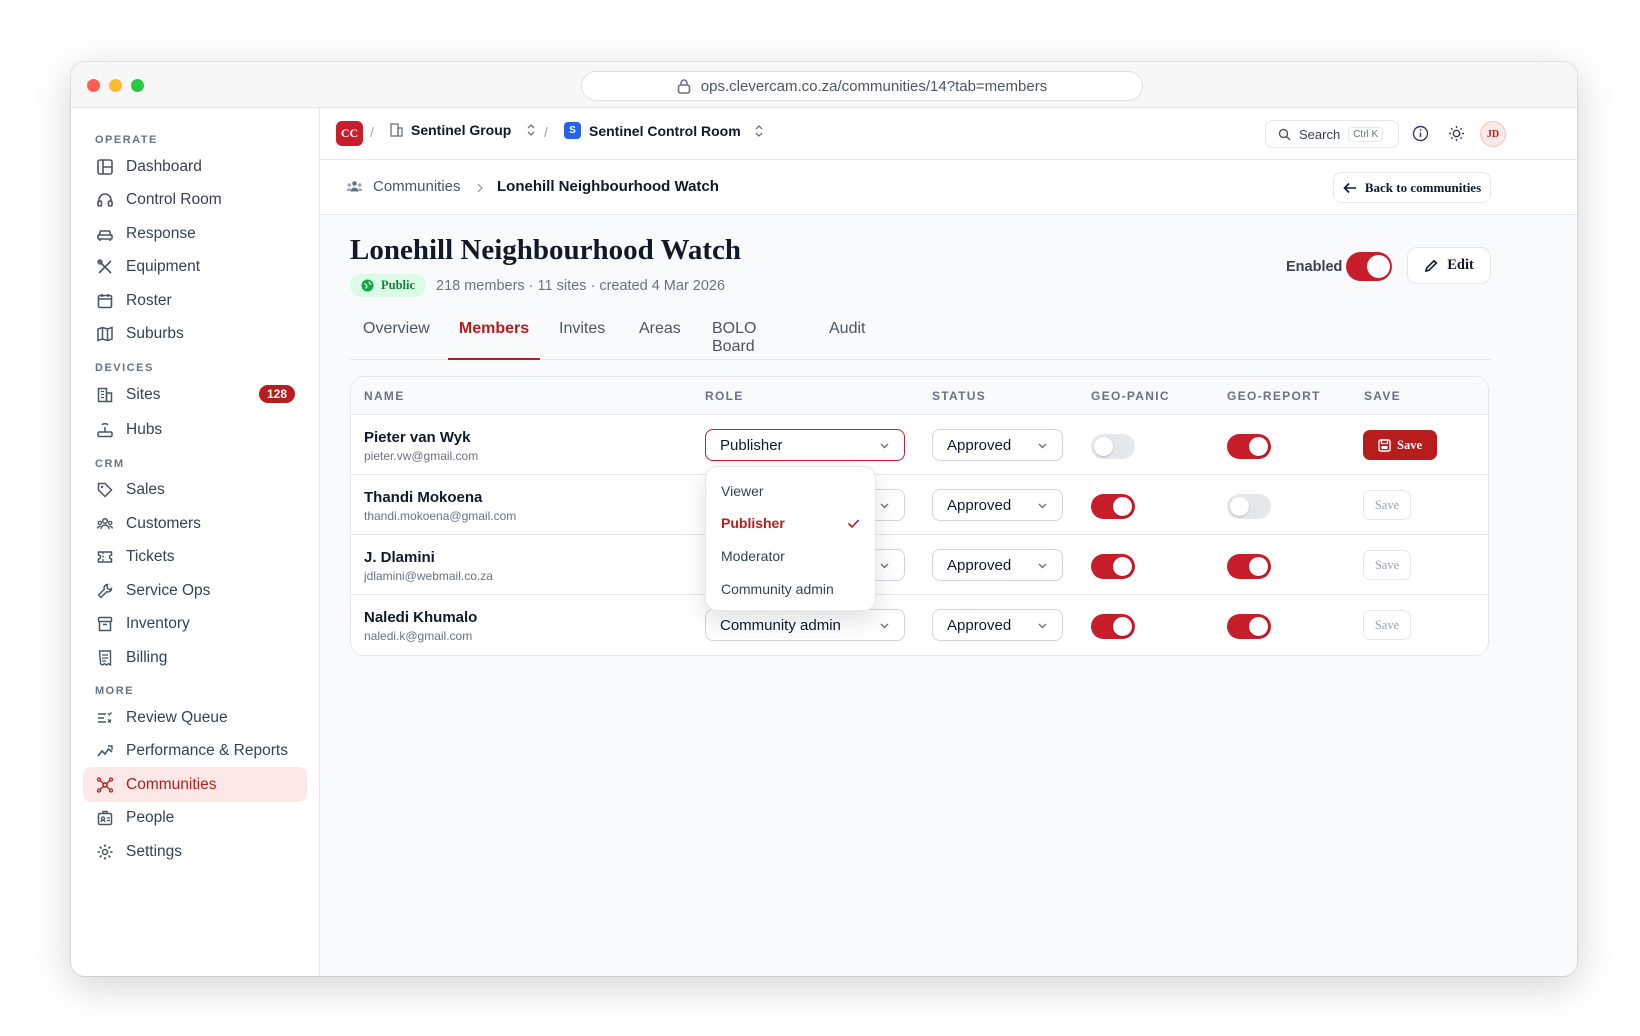  What do you see at coordinates (959, 396) in the screenshot?
I see `column-header-status: STATUS` at bounding box center [959, 396].